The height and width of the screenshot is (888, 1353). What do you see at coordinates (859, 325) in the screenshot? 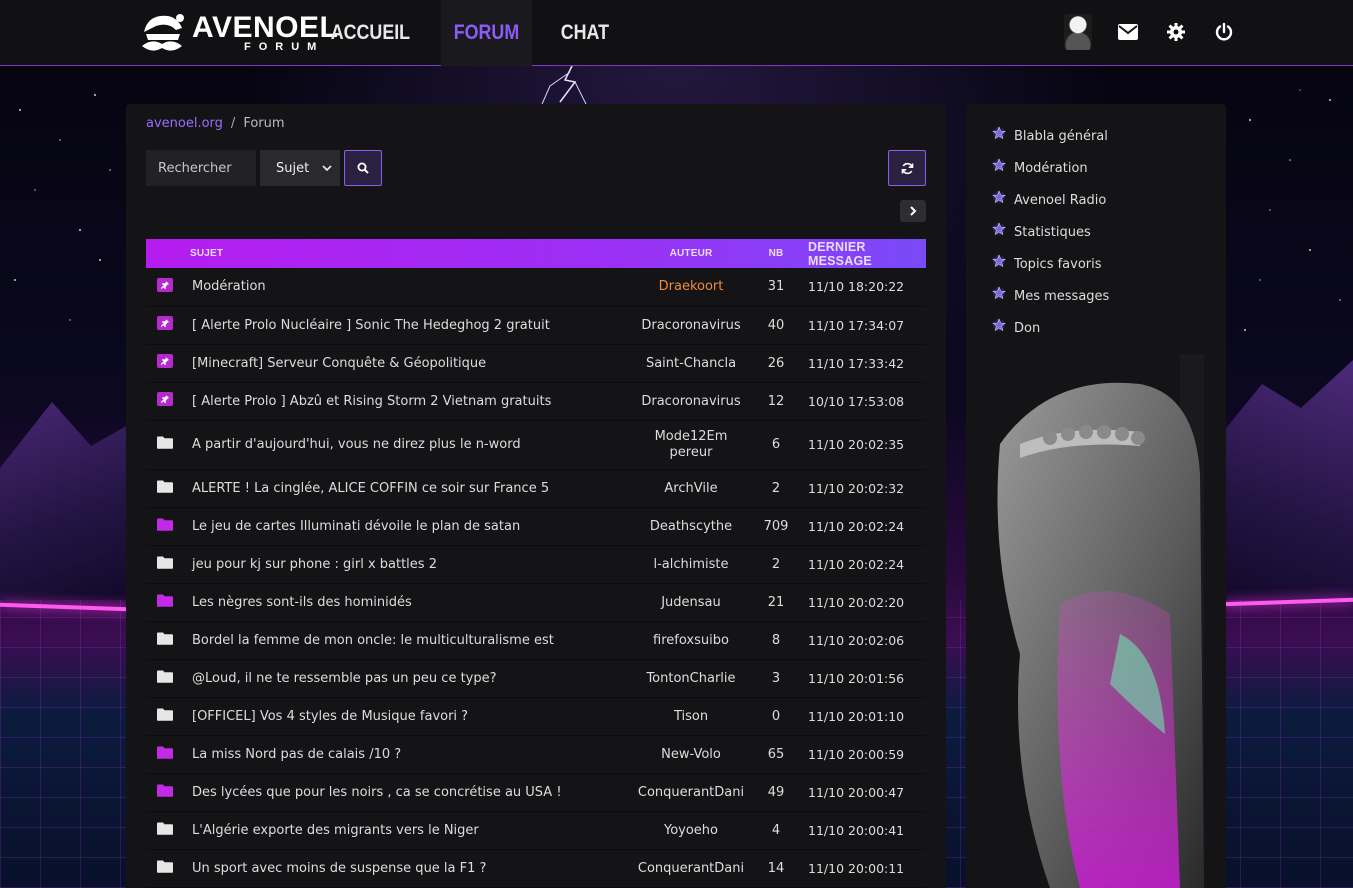
I see `topic-last-message: 11/10 17:34:07` at bounding box center [859, 325].